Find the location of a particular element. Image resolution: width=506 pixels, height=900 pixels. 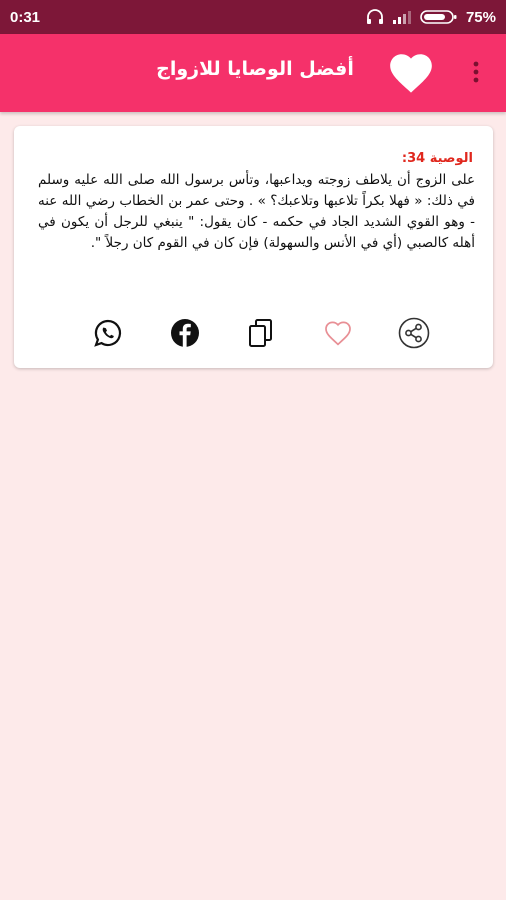

copy-icon is located at coordinates (260, 333).